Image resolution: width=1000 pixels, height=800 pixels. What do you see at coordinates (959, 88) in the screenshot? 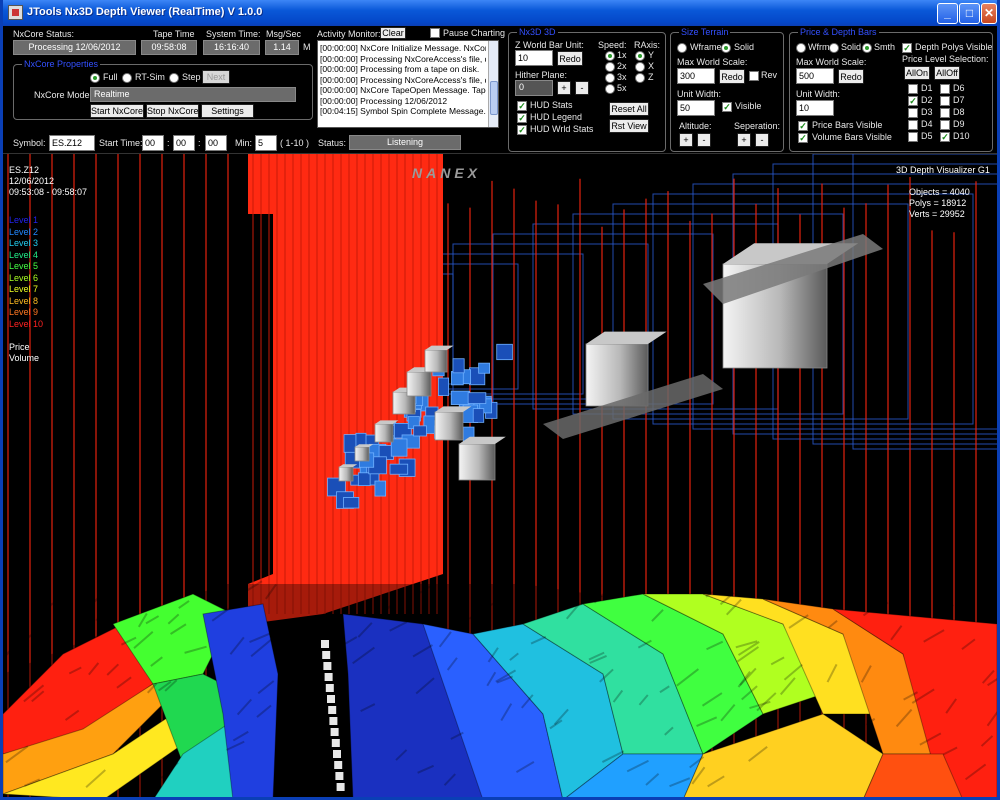
I see `level-d6-label: D6` at bounding box center [959, 88].